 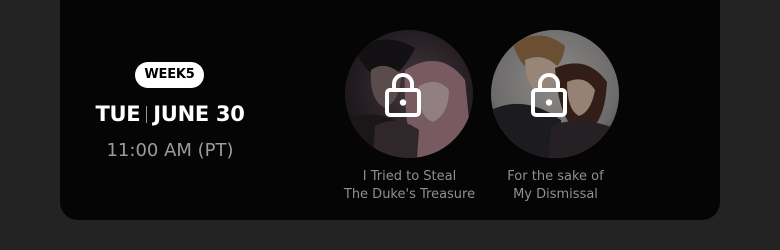 I want to click on title-item-steal-dukes-treasure: I Tried to Steal The Duke's Treasure, so click(x=404, y=118).